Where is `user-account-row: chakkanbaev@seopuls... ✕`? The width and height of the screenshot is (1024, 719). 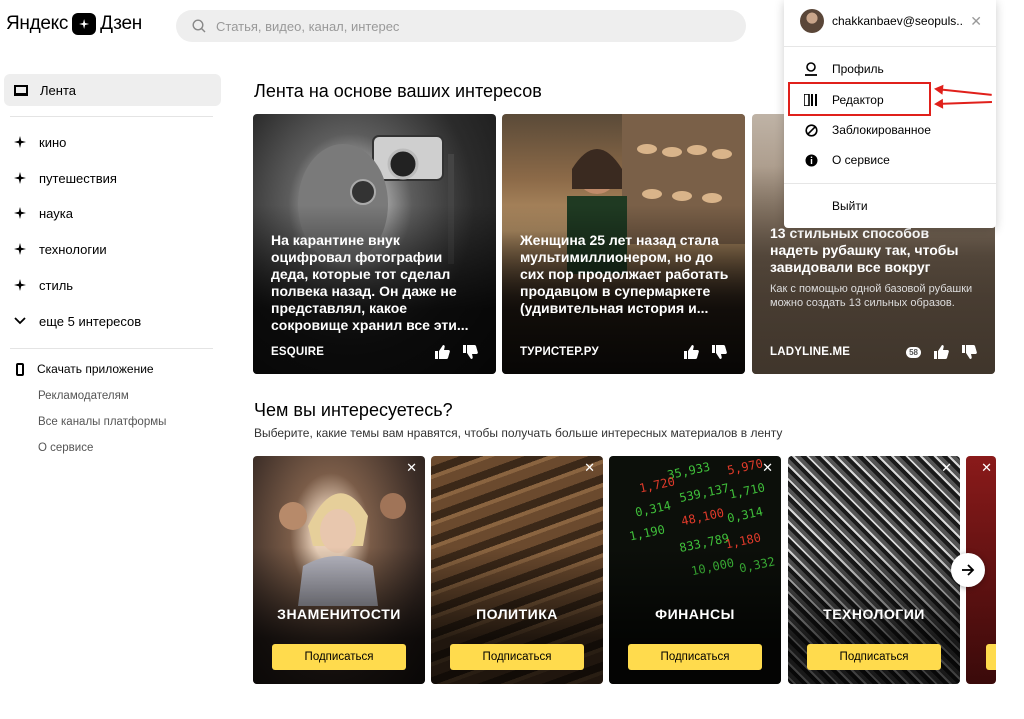
user-account-row: chakkanbaev@seopuls... ✕ is located at coordinates (891, 21).